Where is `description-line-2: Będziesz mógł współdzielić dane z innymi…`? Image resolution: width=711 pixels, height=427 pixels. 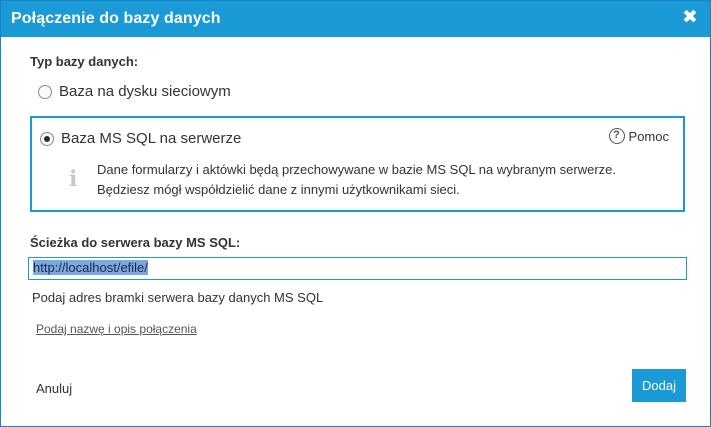
description-line-2: Będziesz mógł współdzielić dane z innymi… is located at coordinates (278, 189).